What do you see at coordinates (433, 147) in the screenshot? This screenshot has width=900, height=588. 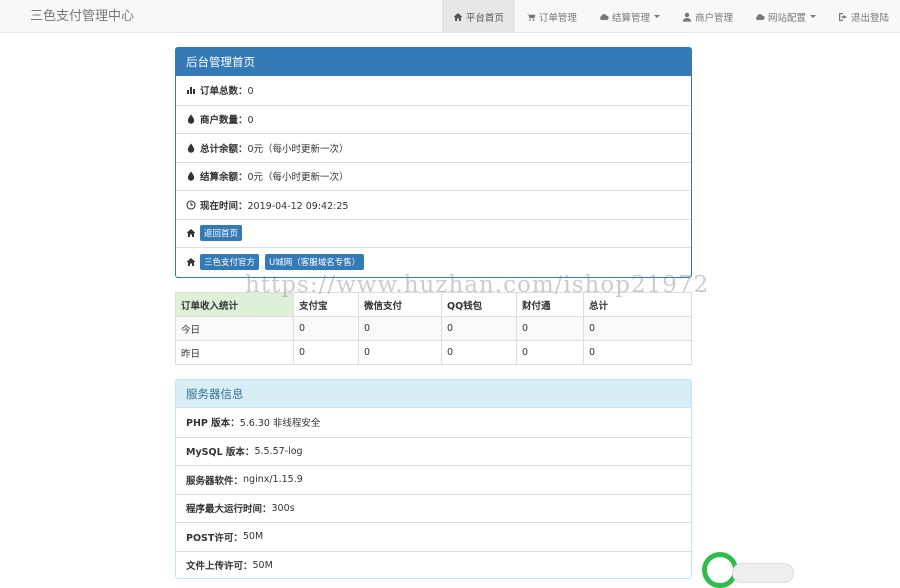 I see `total-balance-row: 总计余额：0元（每小时更新一次）` at bounding box center [433, 147].